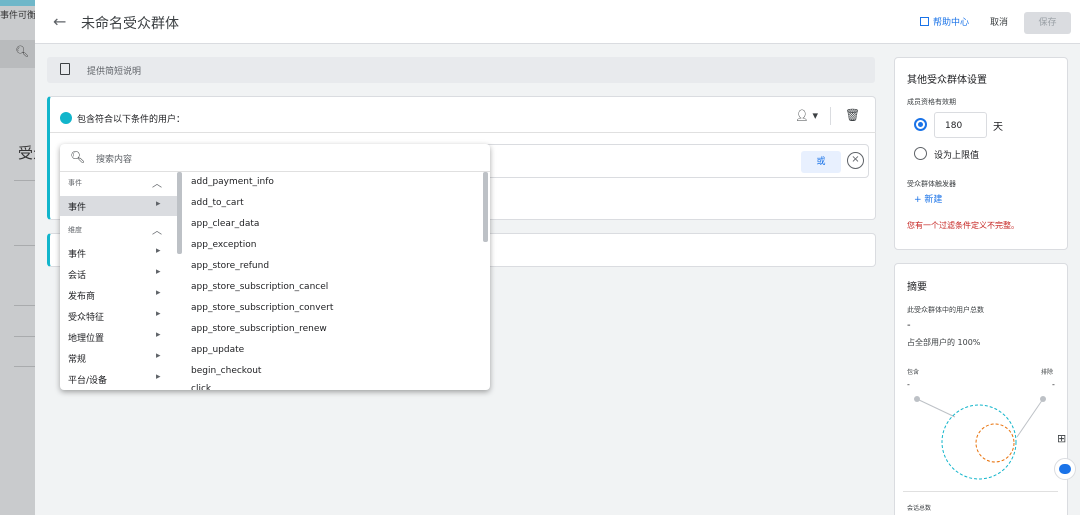 The height and width of the screenshot is (515, 1080). Describe the element at coordinates (931, 184) in the screenshot. I see `trigger-label: 受众群体触发器` at that location.